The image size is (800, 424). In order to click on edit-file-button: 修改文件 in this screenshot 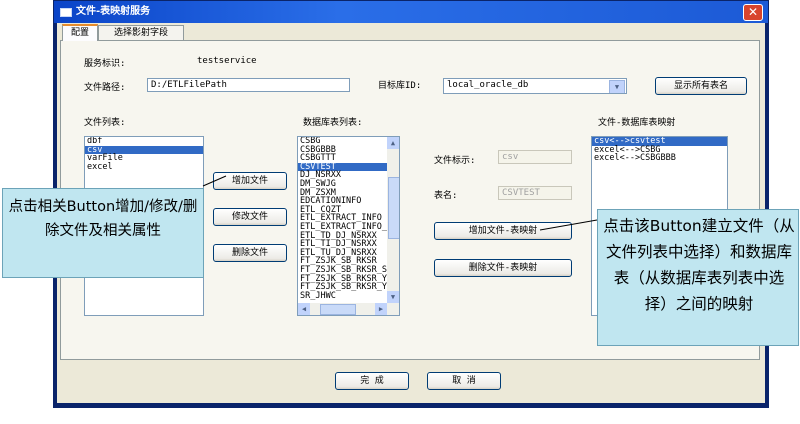, I will do `click(250, 217)`.